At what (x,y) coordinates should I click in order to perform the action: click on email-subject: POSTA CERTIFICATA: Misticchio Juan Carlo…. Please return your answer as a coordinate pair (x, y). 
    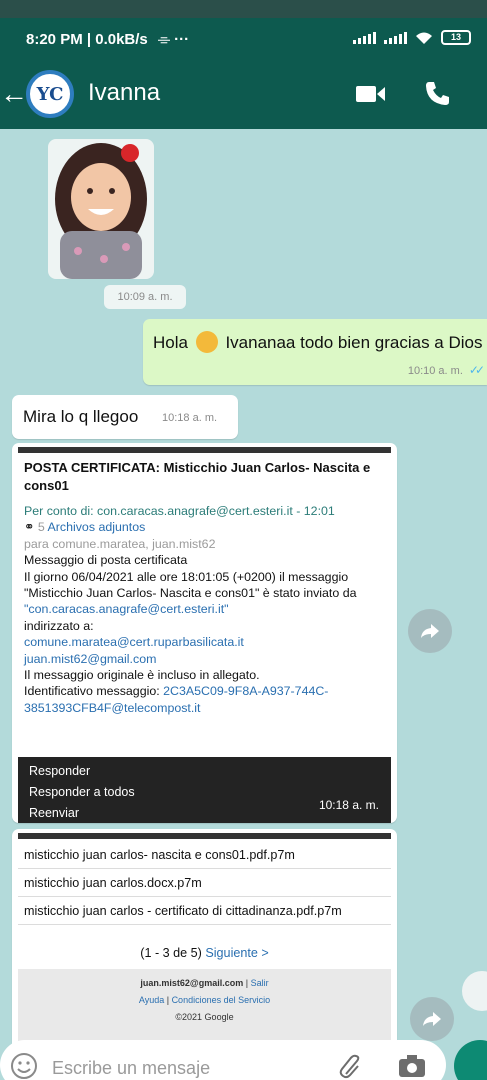
    Looking at the image, I should click on (197, 476).